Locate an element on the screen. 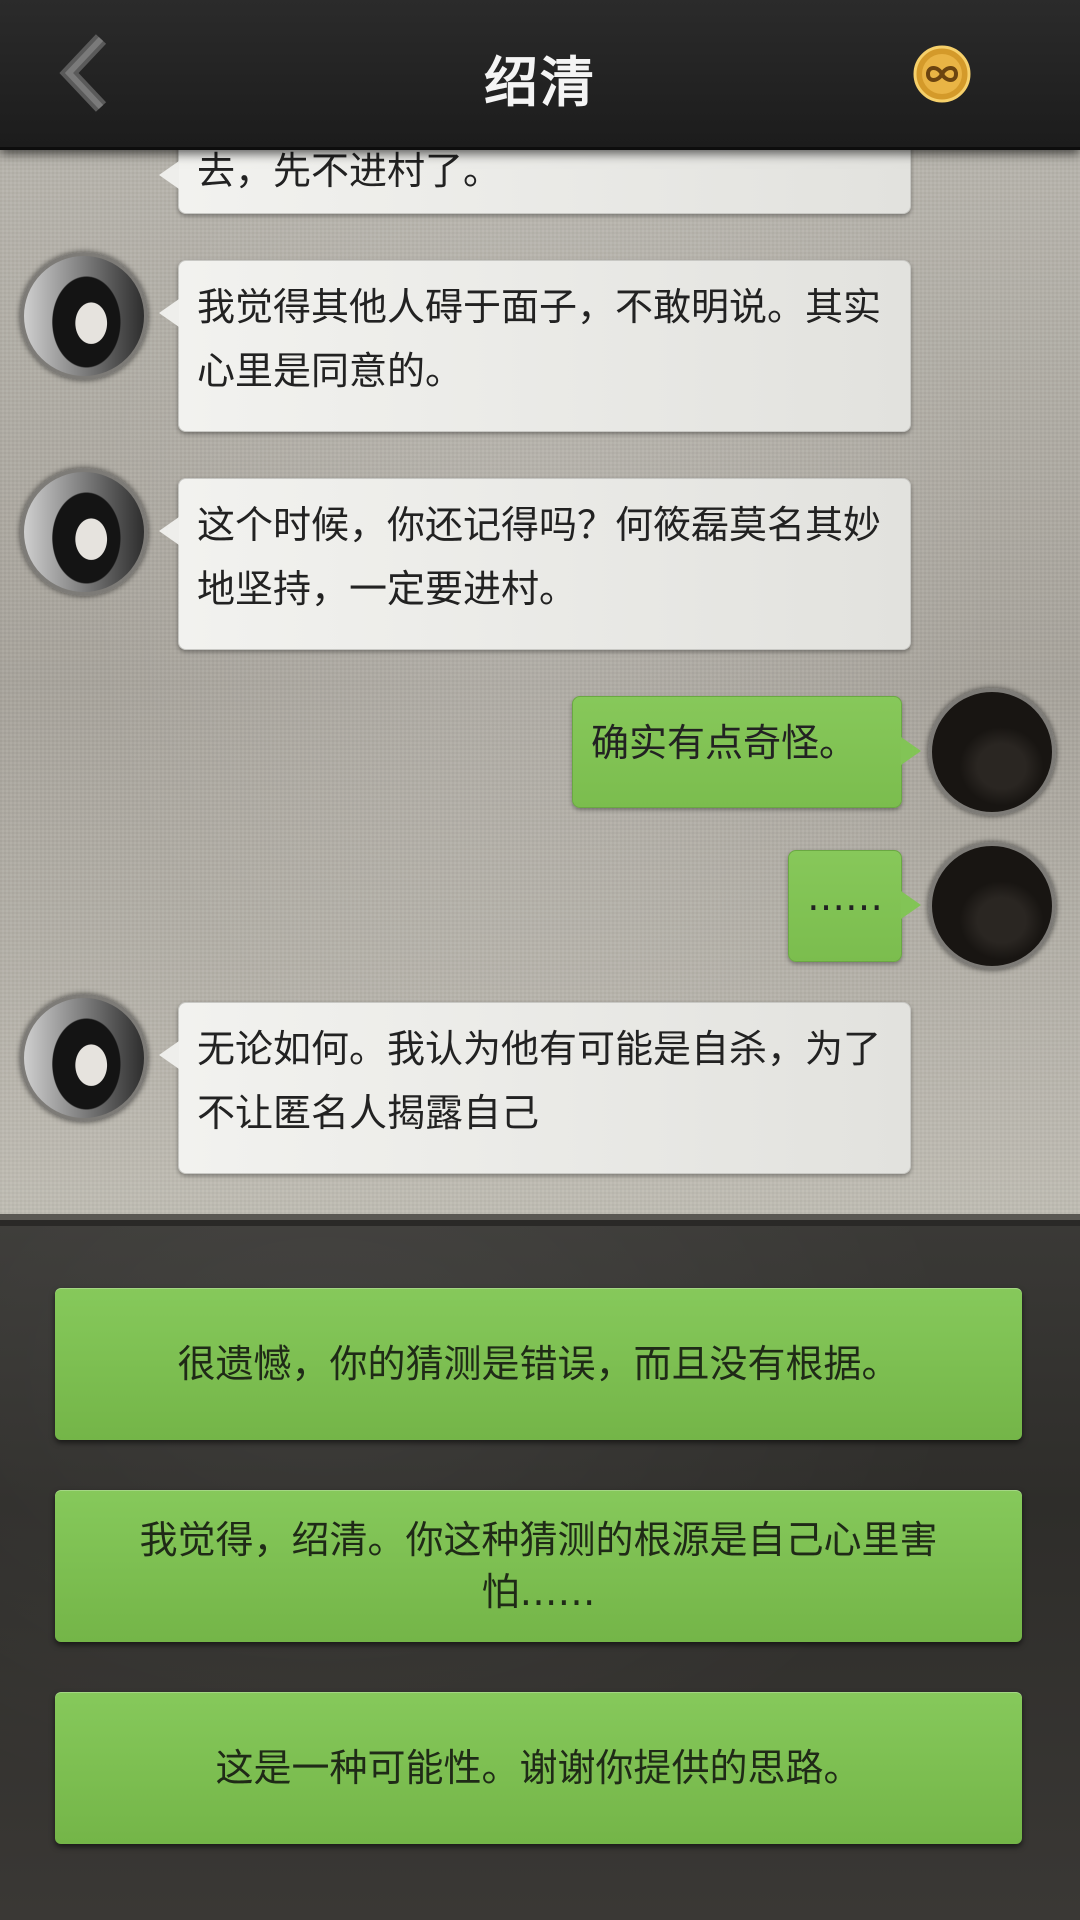 The image size is (1080, 1920). reply-option-button: 这是一种可能性。谢谢你提供的思路。 is located at coordinates (538, 1768).